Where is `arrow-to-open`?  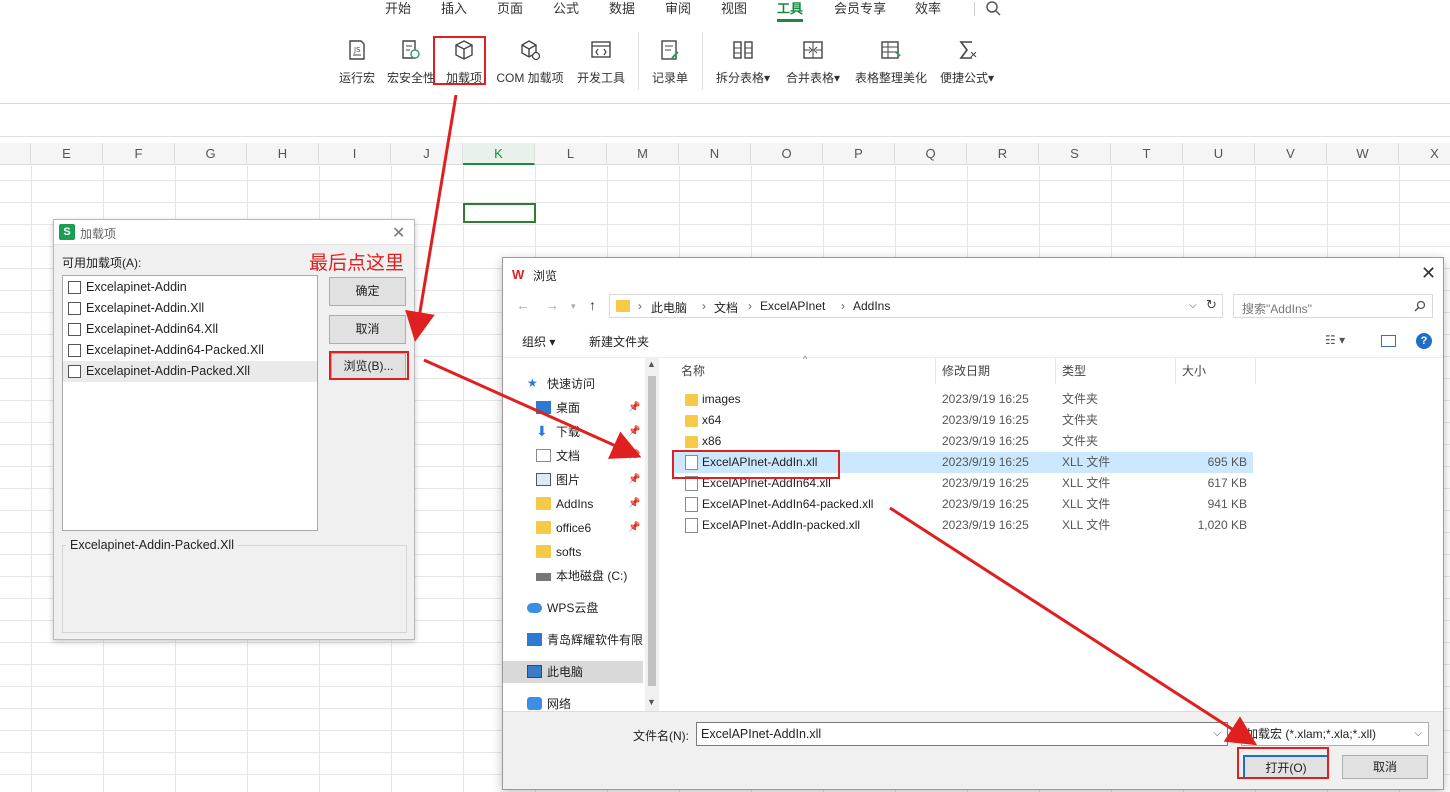 arrow-to-open is located at coordinates (1073, 626).